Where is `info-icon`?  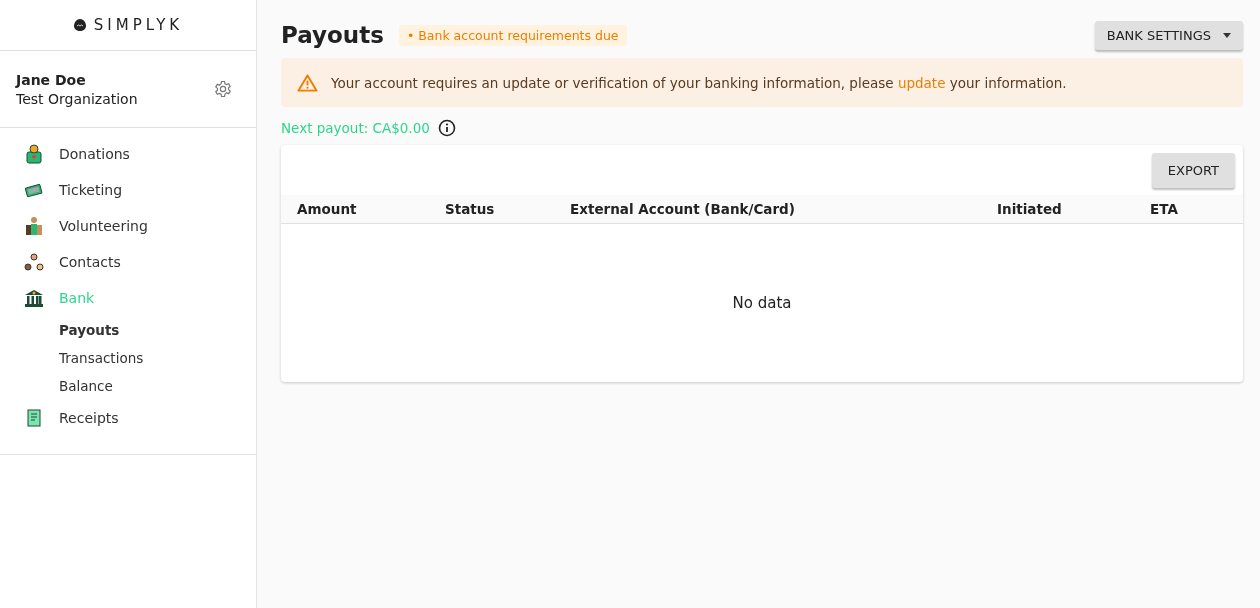 info-icon is located at coordinates (446, 128).